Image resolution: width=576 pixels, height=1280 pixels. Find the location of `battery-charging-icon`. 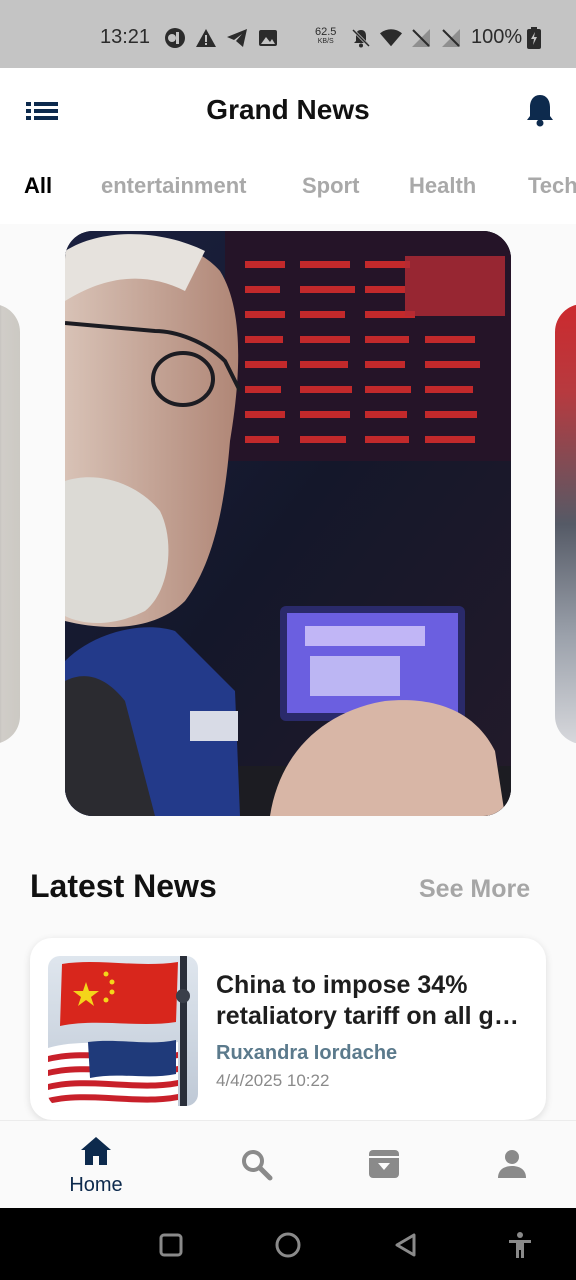

battery-charging-icon is located at coordinates (534, 40).